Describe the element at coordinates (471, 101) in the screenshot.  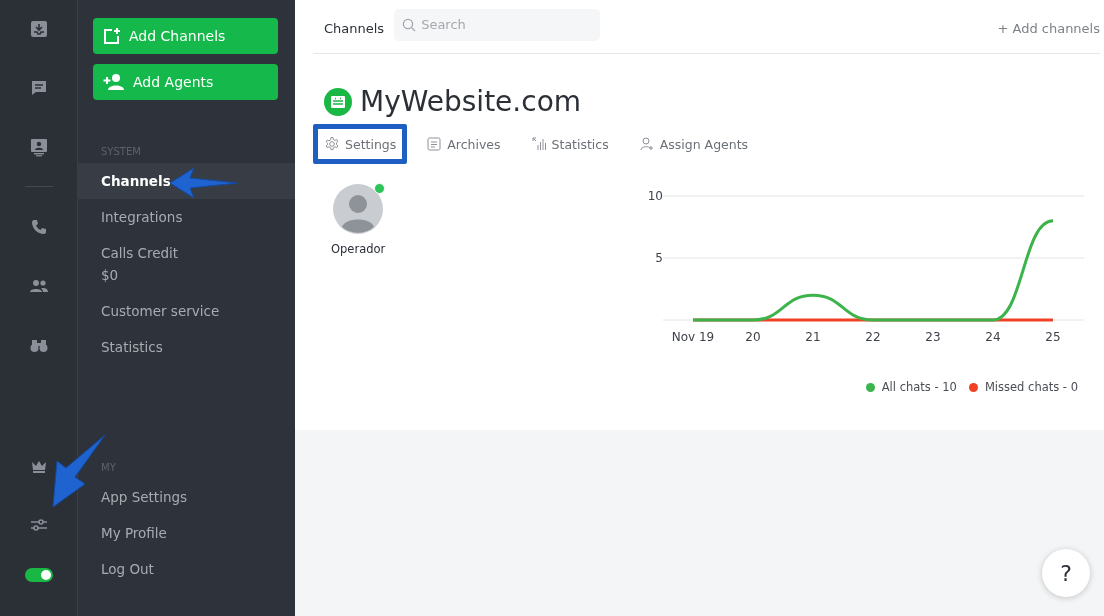
I see `channel-name: MyWebsite.com` at that location.